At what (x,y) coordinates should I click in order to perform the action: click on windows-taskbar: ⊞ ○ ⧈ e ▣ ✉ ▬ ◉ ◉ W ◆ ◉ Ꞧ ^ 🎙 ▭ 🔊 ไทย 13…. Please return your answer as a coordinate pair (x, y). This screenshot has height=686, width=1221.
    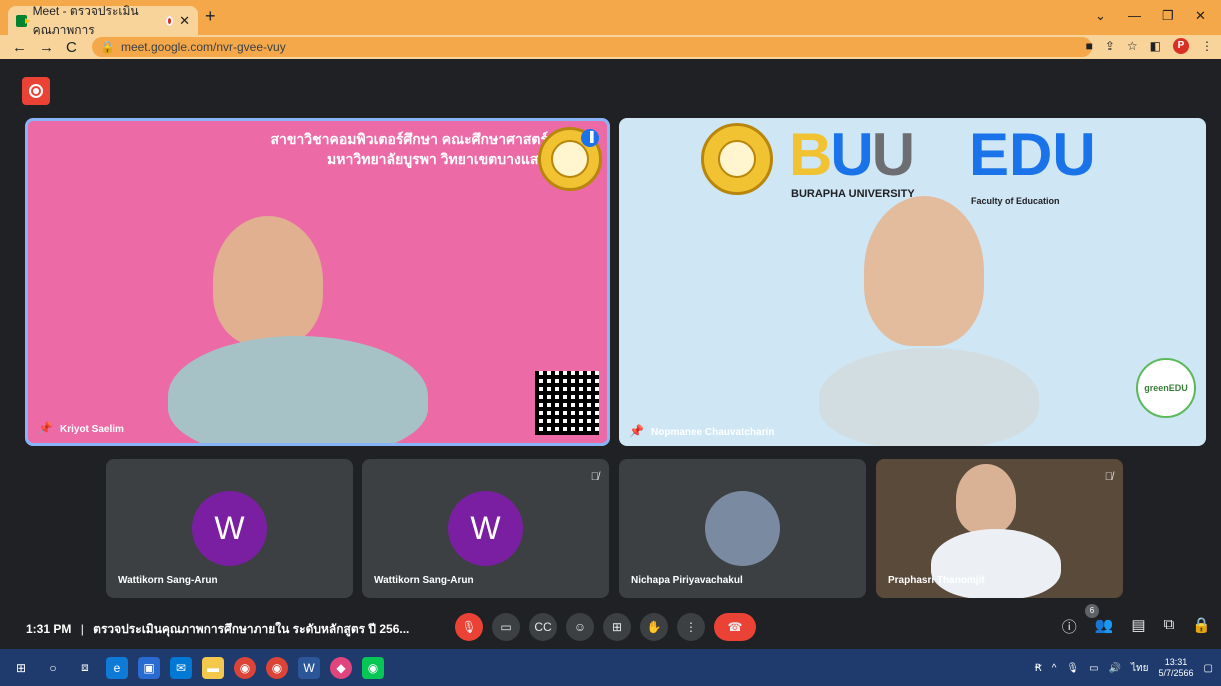
    Looking at the image, I should click on (610, 667).